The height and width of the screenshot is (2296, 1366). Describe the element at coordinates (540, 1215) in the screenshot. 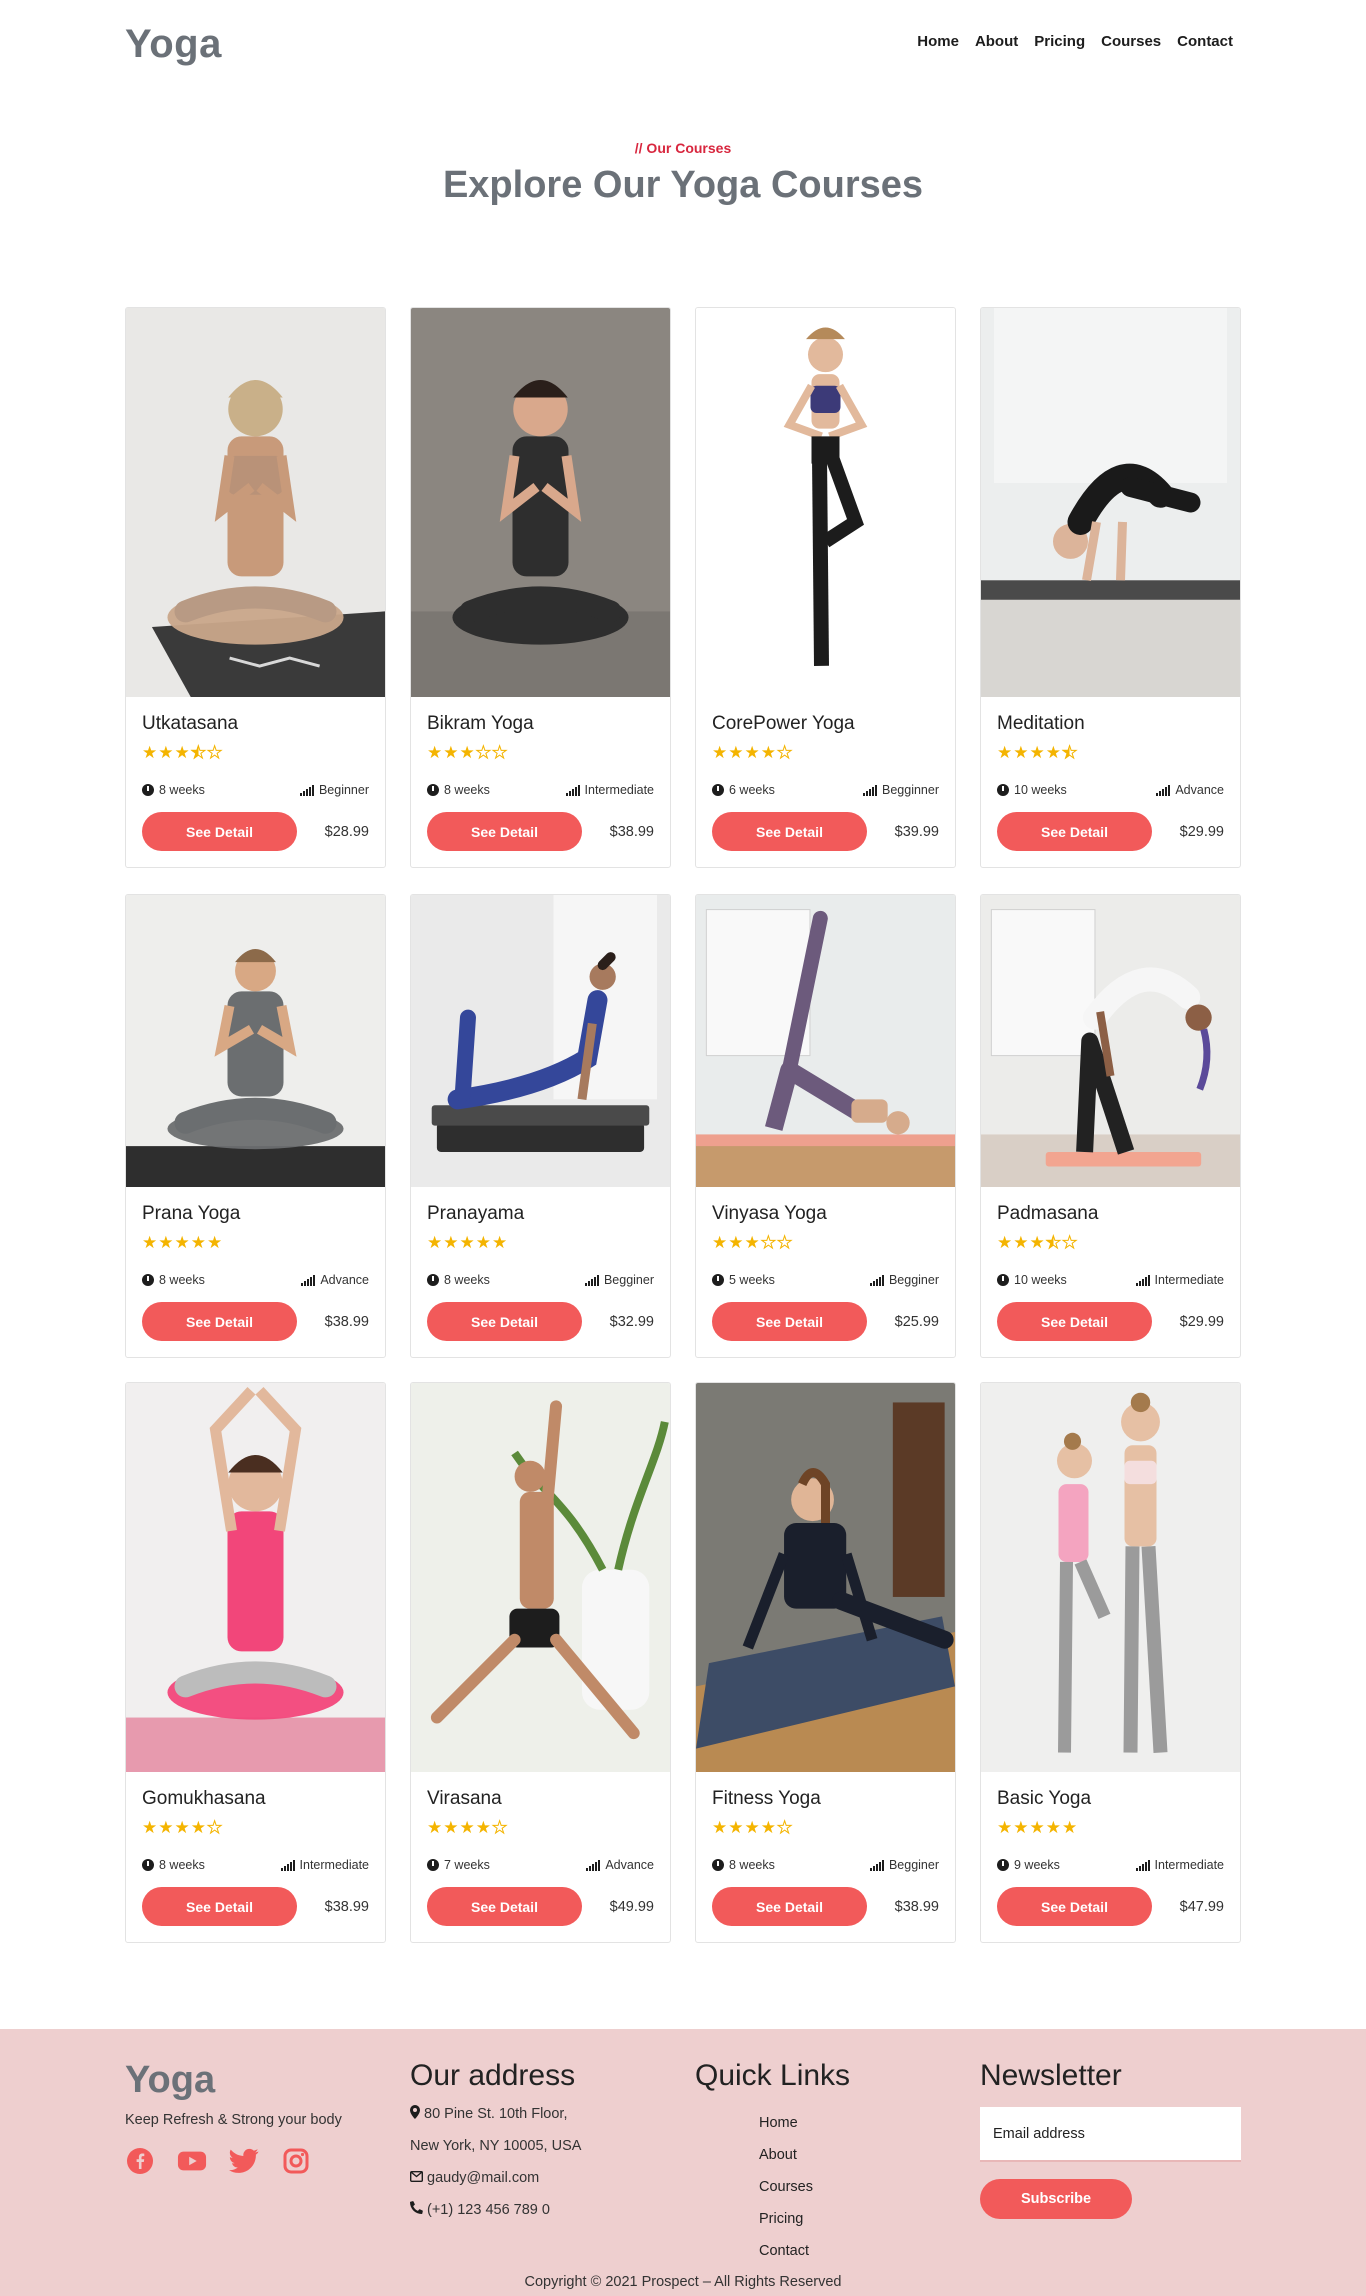

I see `course-name: Pranayama` at that location.